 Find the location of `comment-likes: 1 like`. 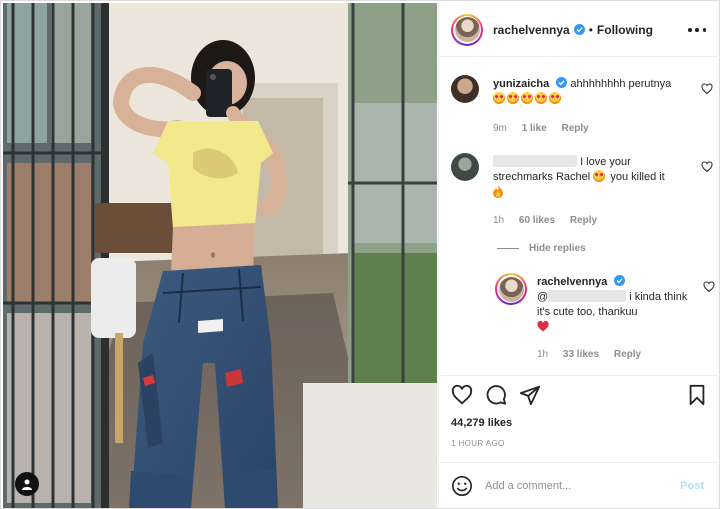

comment-likes: 1 like is located at coordinates (534, 128).